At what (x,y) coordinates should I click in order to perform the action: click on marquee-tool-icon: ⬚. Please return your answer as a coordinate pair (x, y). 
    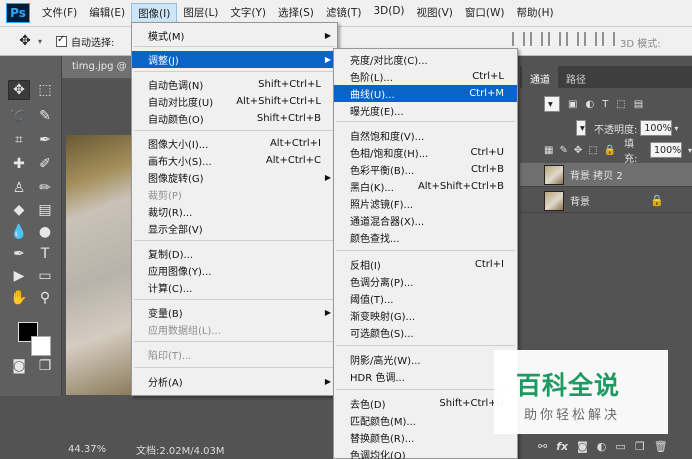
    Looking at the image, I should click on (45, 90).